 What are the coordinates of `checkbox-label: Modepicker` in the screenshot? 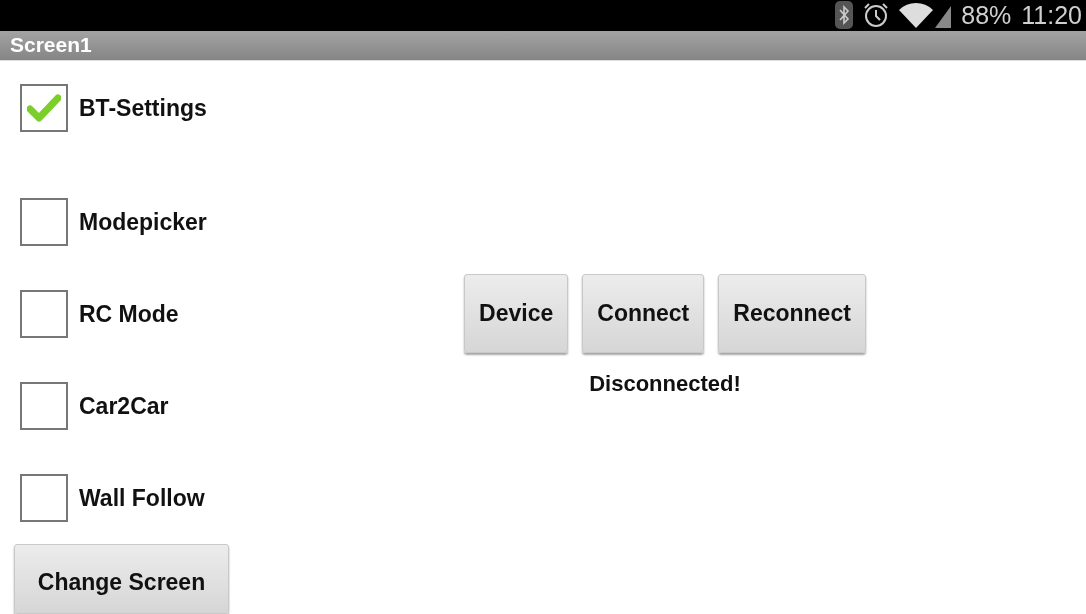 It's located at (143, 222).